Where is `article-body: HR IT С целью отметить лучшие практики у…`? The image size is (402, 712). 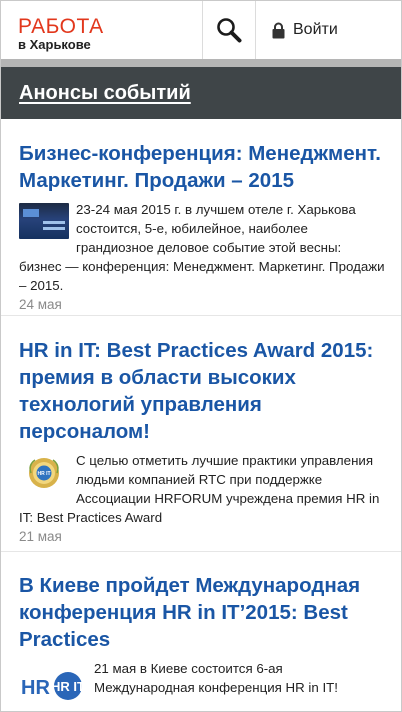
article-body: HR IT С целью отметить лучшие практики у… is located at coordinates (202, 489).